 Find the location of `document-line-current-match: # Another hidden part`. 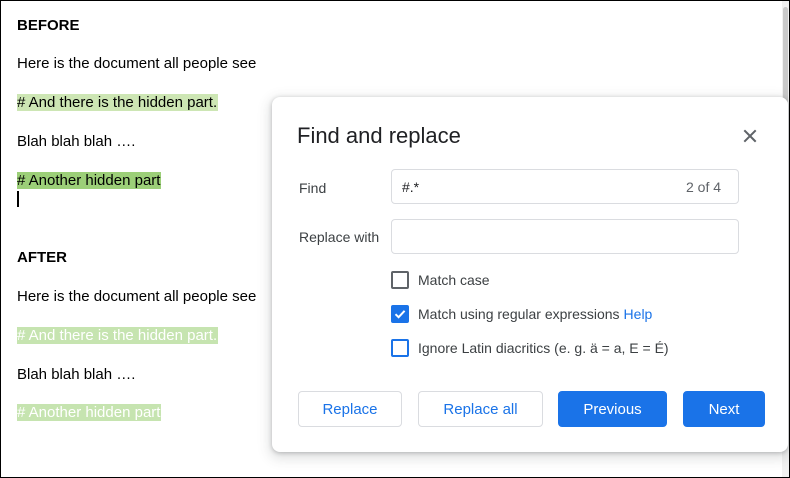

document-line-current-match: # Another hidden part is located at coordinates (89, 181).